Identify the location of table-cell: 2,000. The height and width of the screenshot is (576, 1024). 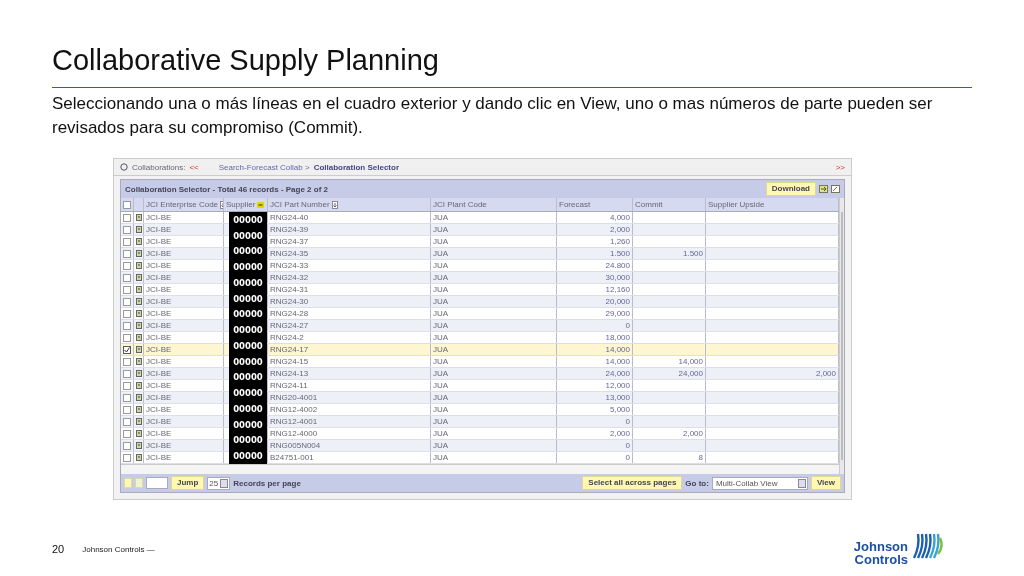
(669, 433).